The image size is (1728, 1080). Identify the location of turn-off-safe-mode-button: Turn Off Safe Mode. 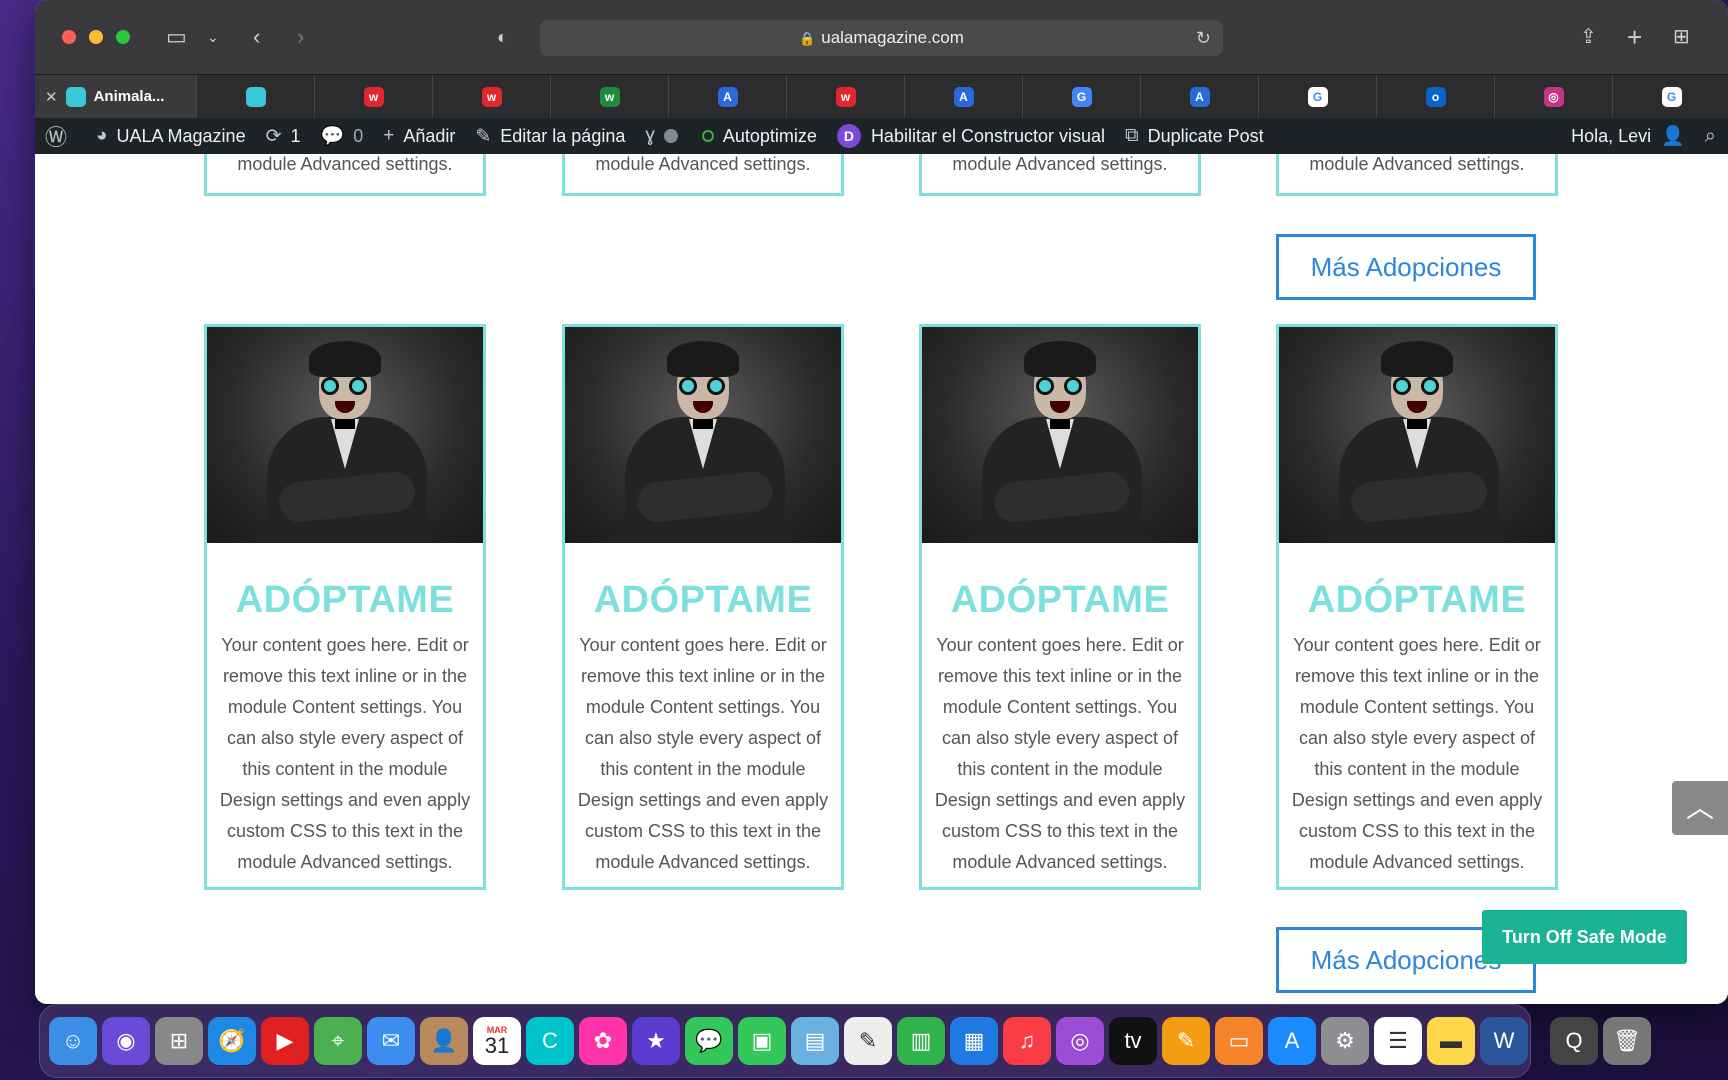
(1584, 937).